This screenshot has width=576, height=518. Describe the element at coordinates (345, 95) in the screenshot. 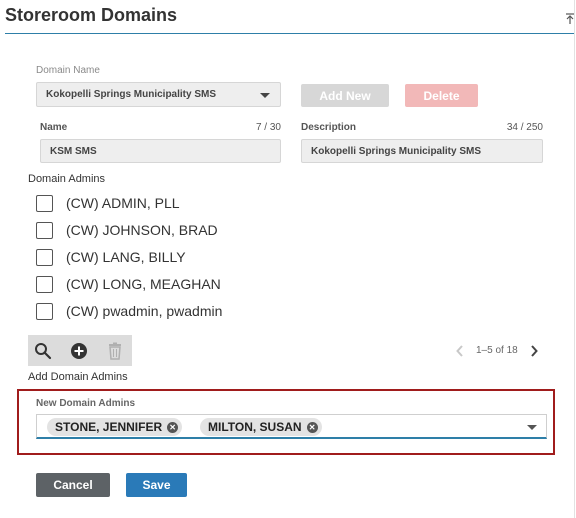

I see `add-new-button: Add New` at that location.